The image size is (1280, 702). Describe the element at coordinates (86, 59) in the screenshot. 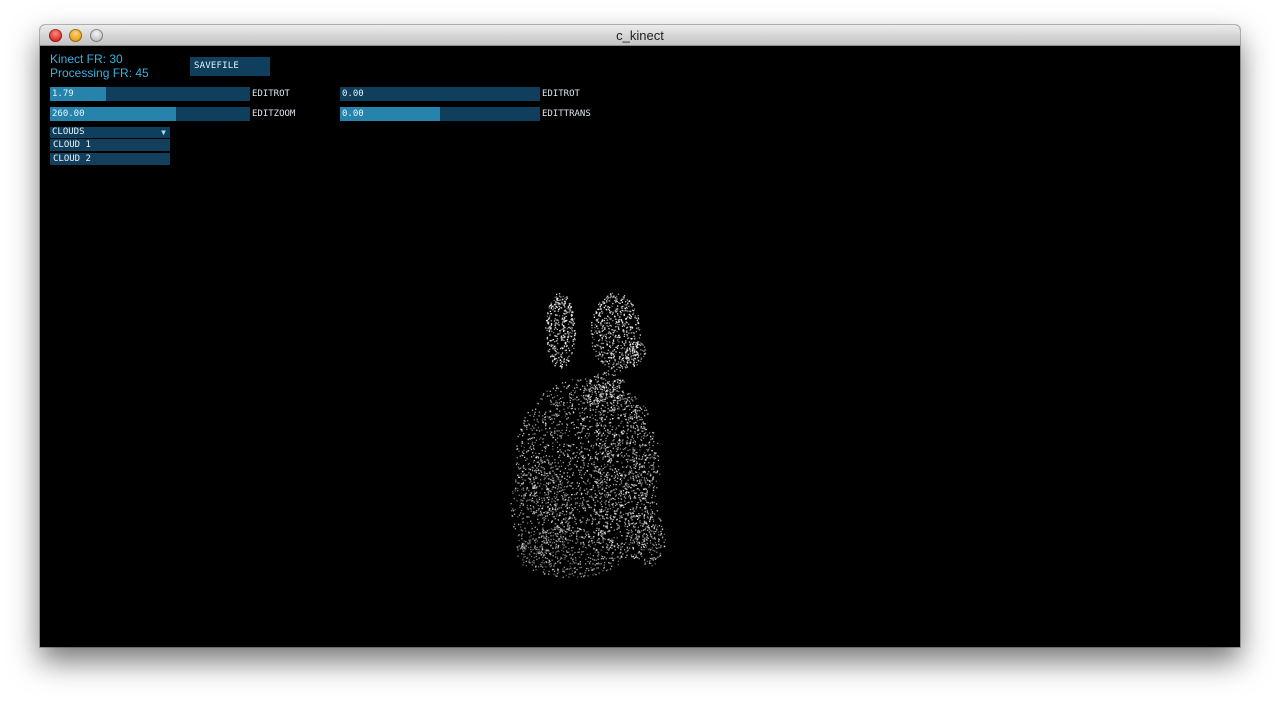

I see `kinect-framerate-label: Kinect FR: 30` at that location.